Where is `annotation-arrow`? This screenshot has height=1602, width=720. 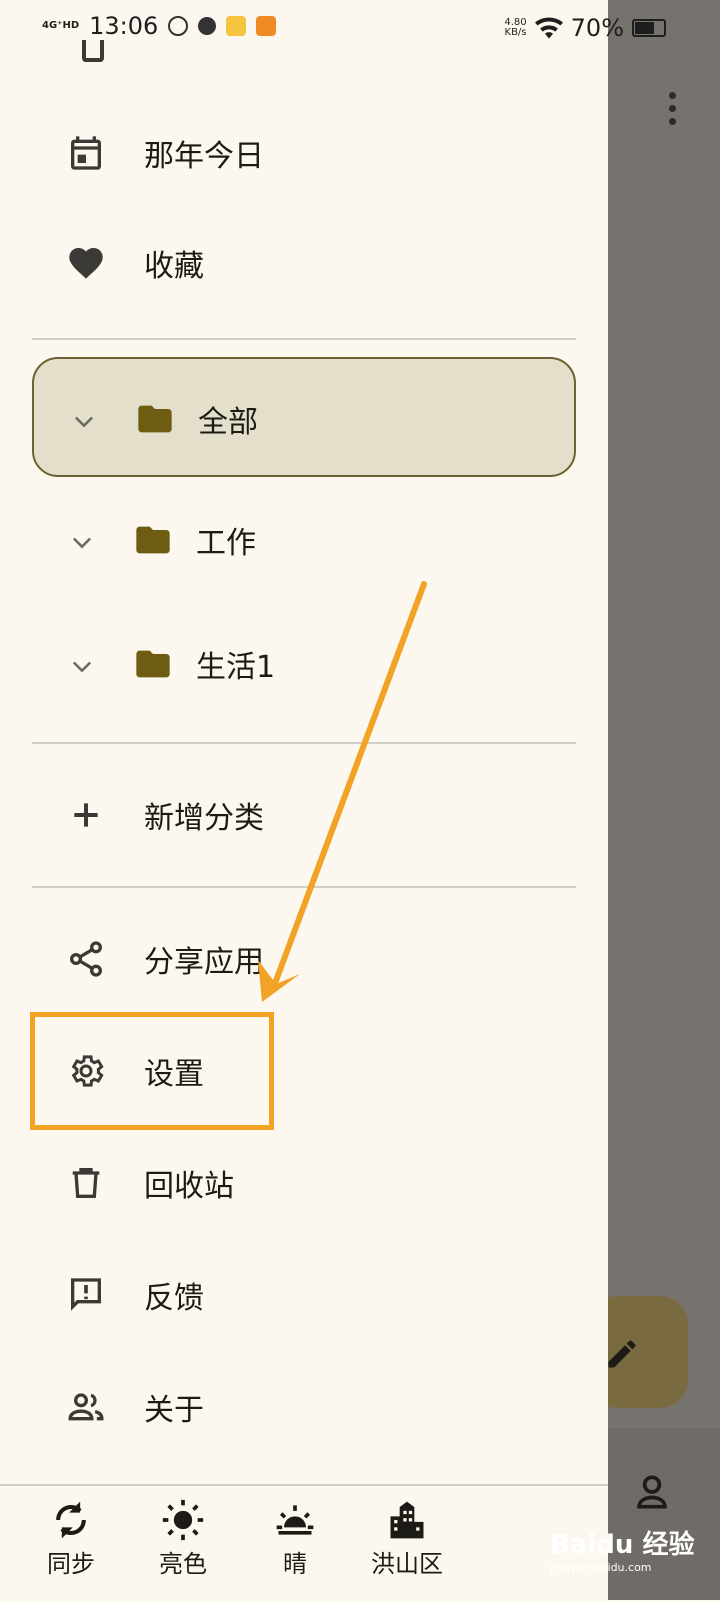 annotation-arrow is located at coordinates (342, 791).